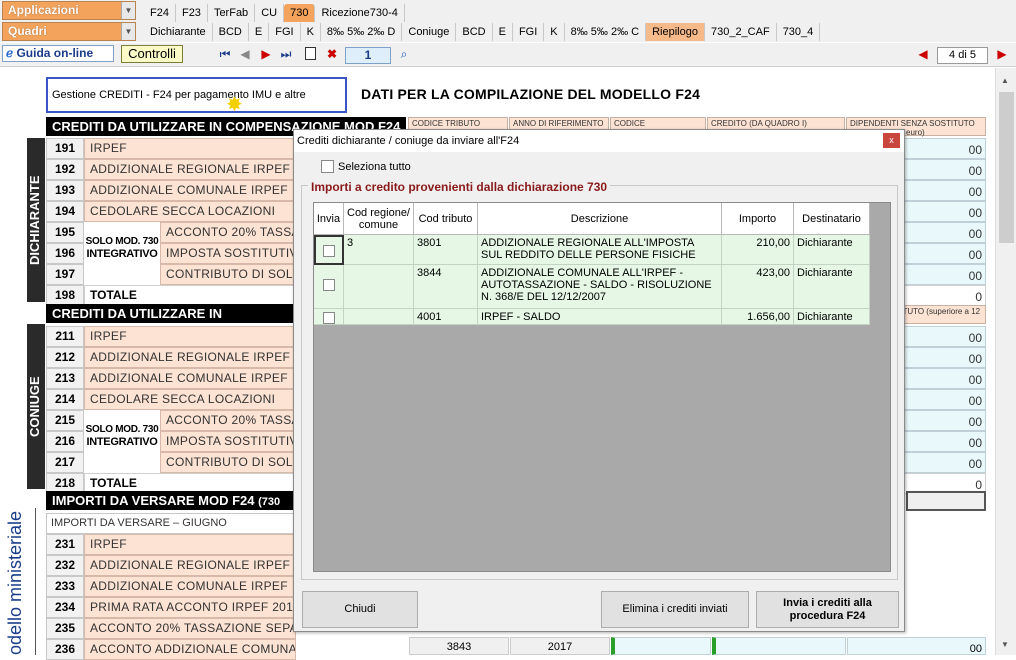  Describe the element at coordinates (503, 31) in the screenshot. I see `tab-quadro-8: E` at that location.